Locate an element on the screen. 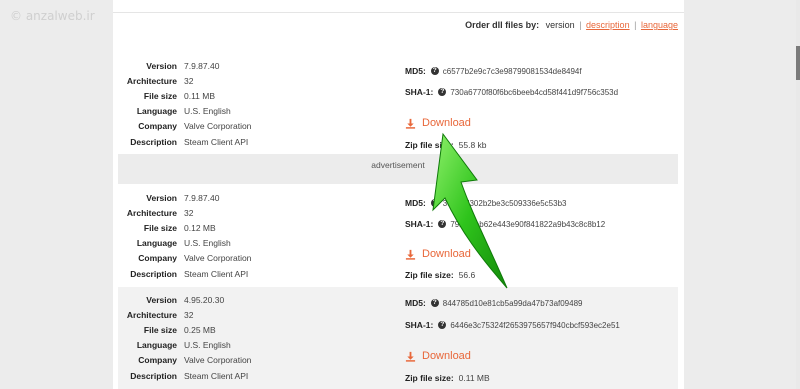 Image resolution: width=800 pixels, height=389 pixels. scrollbar-thumb is located at coordinates (798, 63).